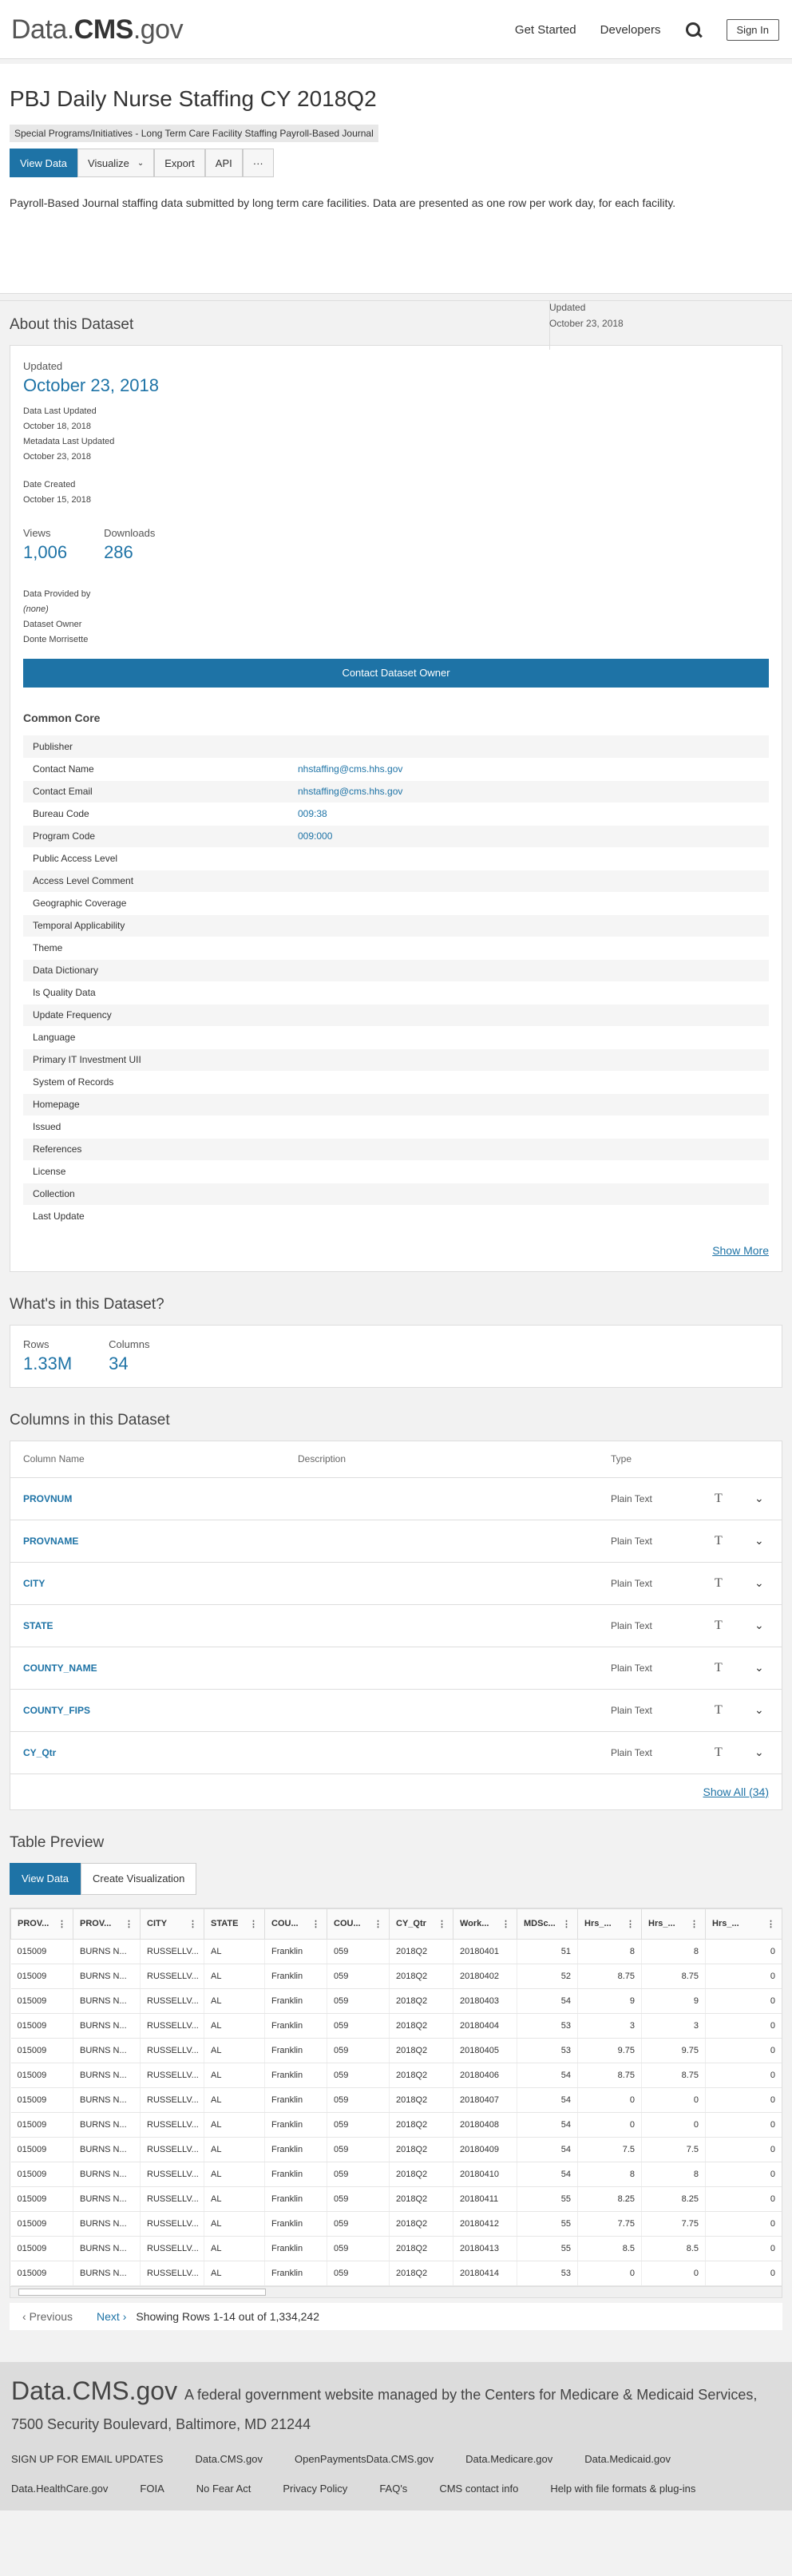 This screenshot has width=792, height=2576. Describe the element at coordinates (44, 163) in the screenshot. I see `view-data-button: View Data` at that location.